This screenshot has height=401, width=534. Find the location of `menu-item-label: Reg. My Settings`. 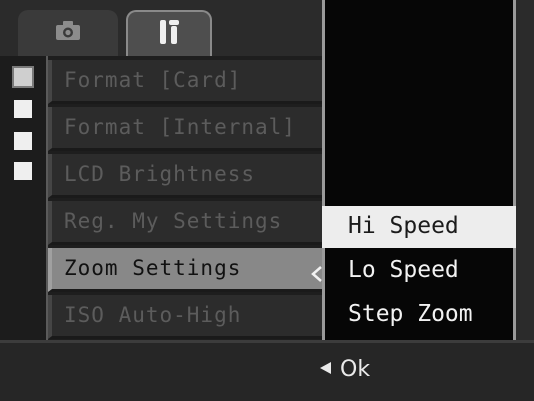

menu-item-label: Reg. My Settings is located at coordinates (173, 221).